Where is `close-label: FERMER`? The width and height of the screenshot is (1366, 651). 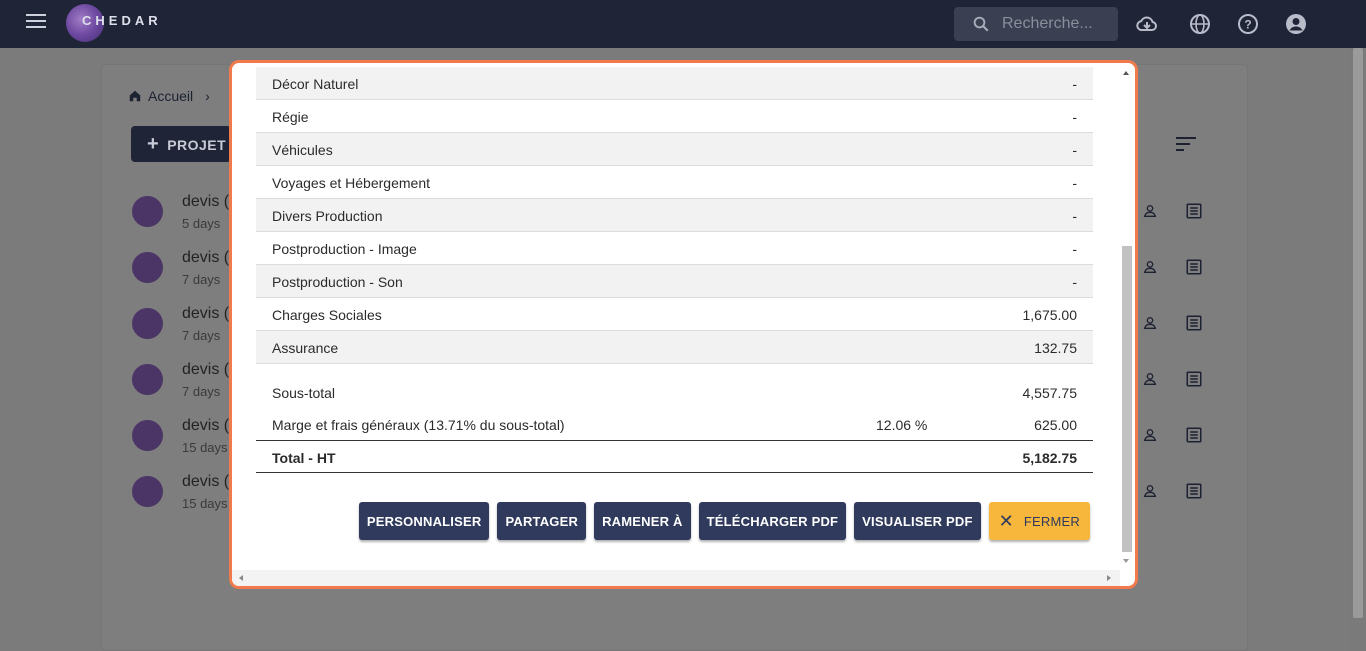
close-label: FERMER is located at coordinates (1051, 521).